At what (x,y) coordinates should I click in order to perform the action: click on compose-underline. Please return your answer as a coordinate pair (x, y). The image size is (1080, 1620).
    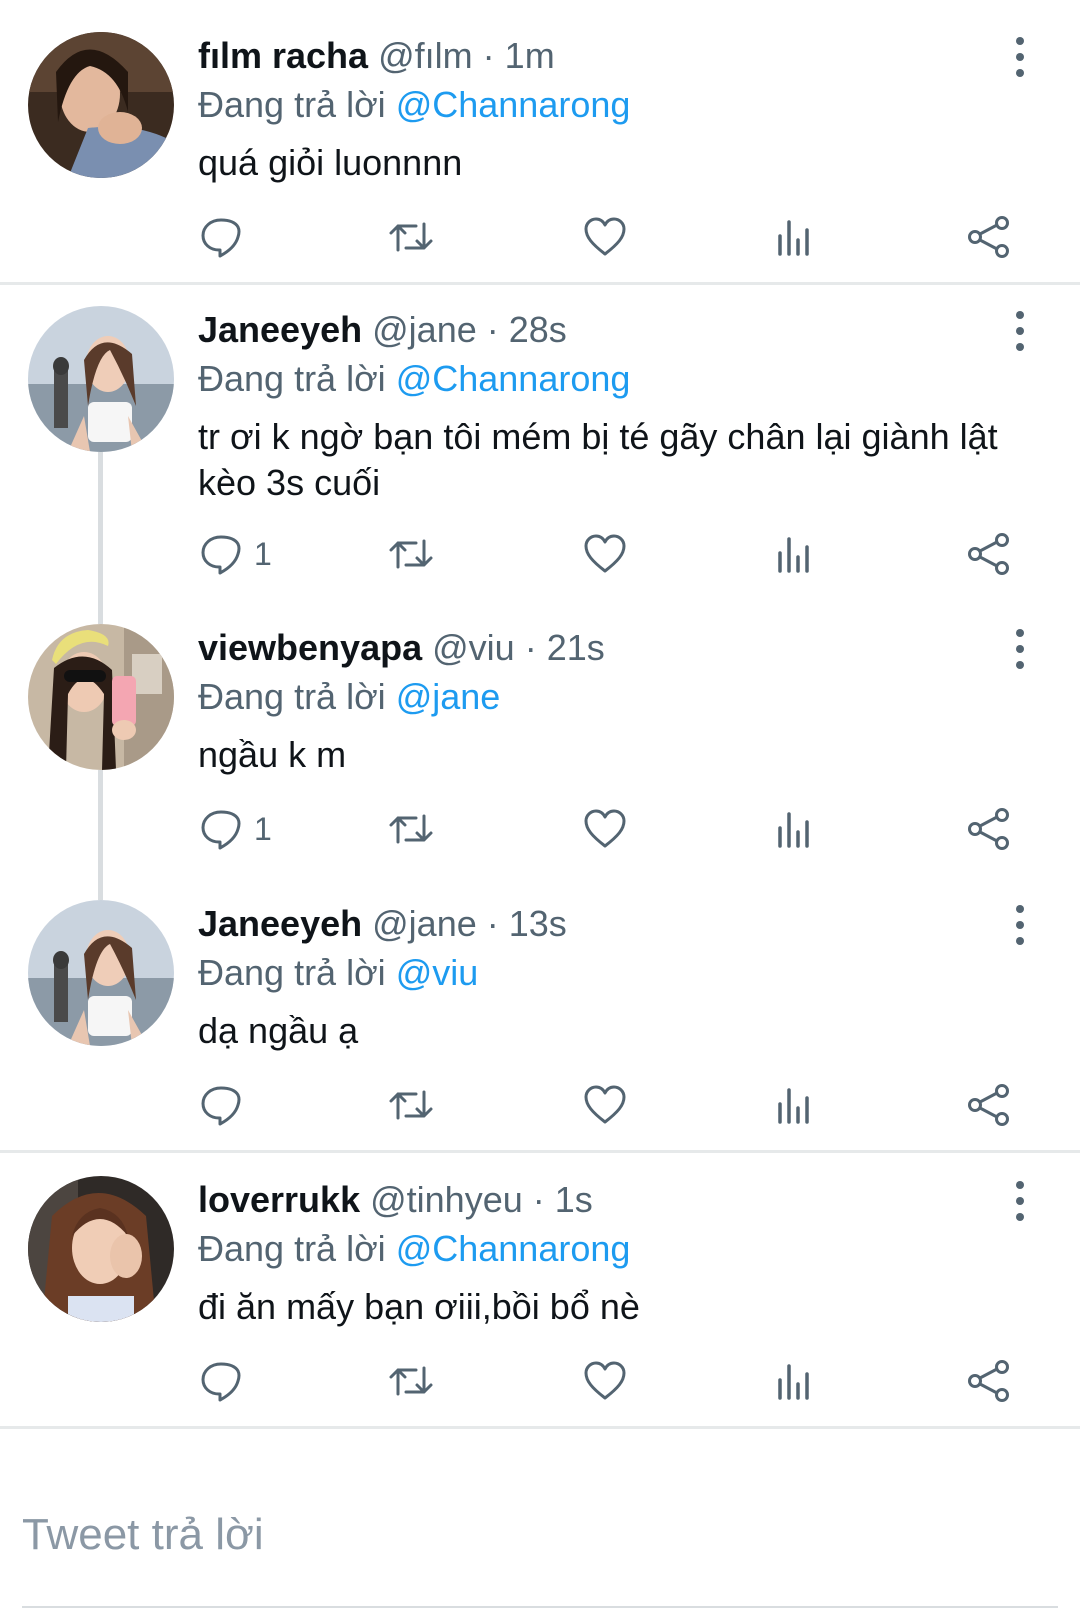
    Looking at the image, I should click on (540, 1607).